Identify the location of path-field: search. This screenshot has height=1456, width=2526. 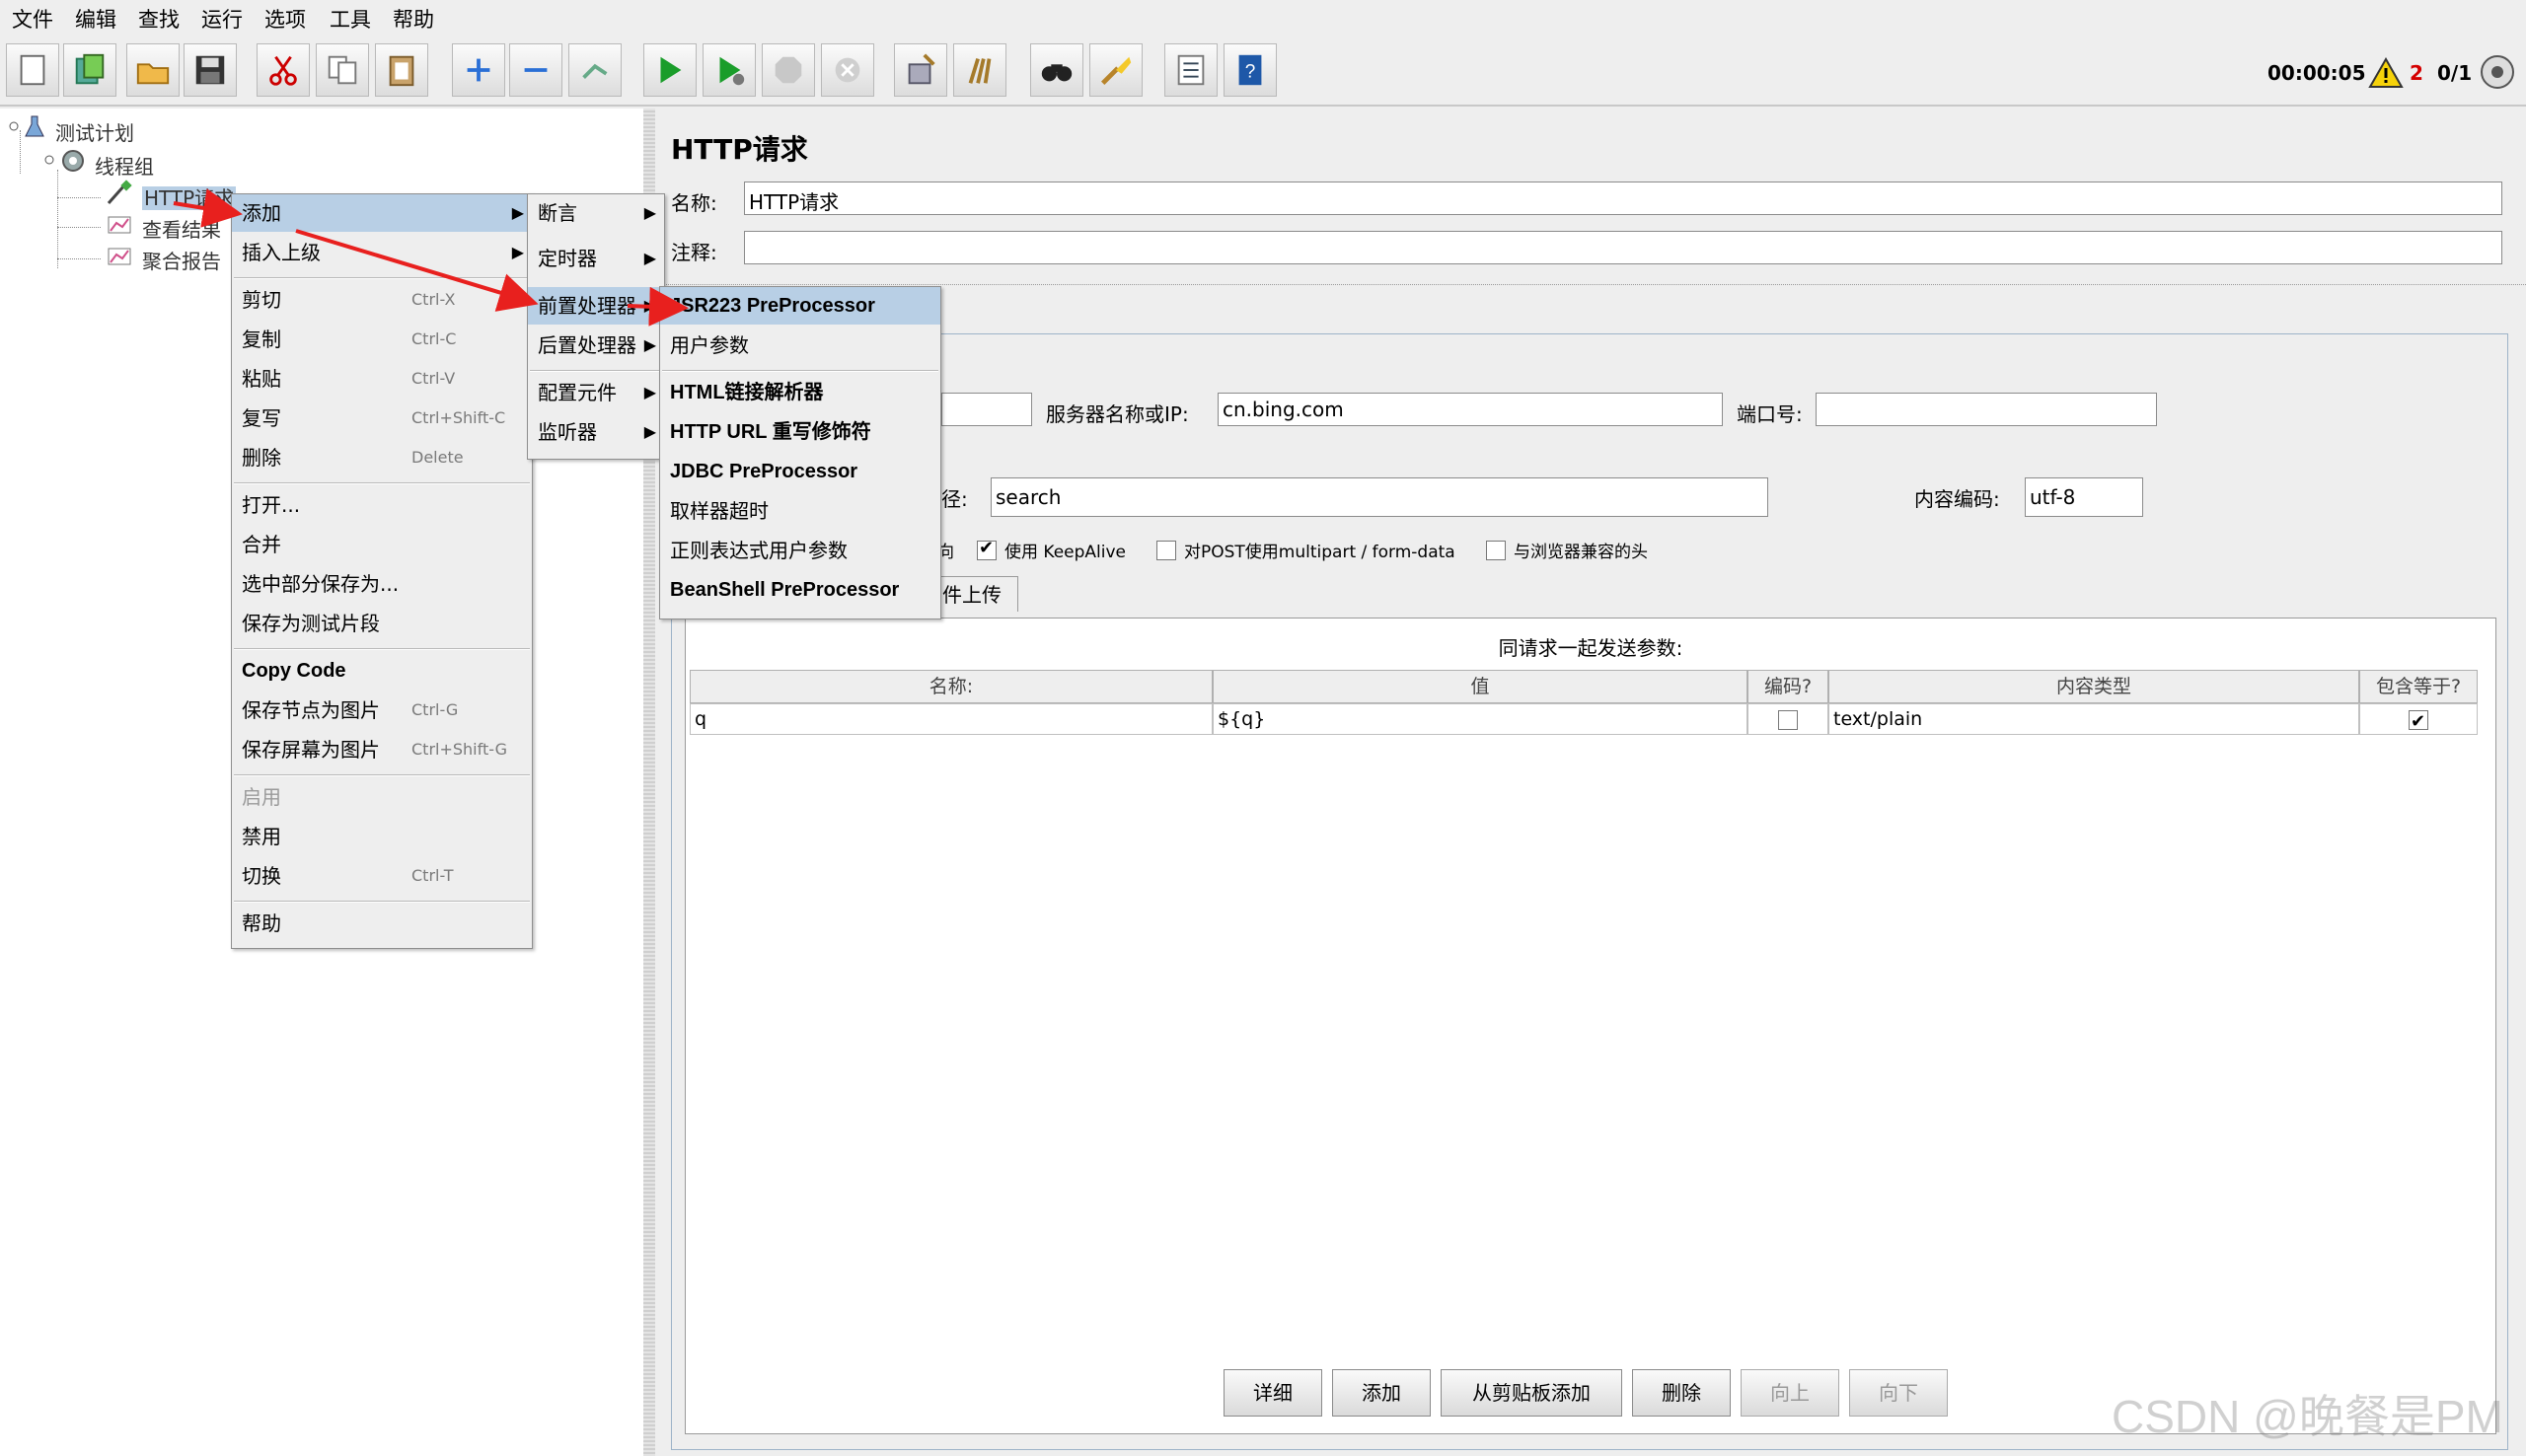
(1379, 497).